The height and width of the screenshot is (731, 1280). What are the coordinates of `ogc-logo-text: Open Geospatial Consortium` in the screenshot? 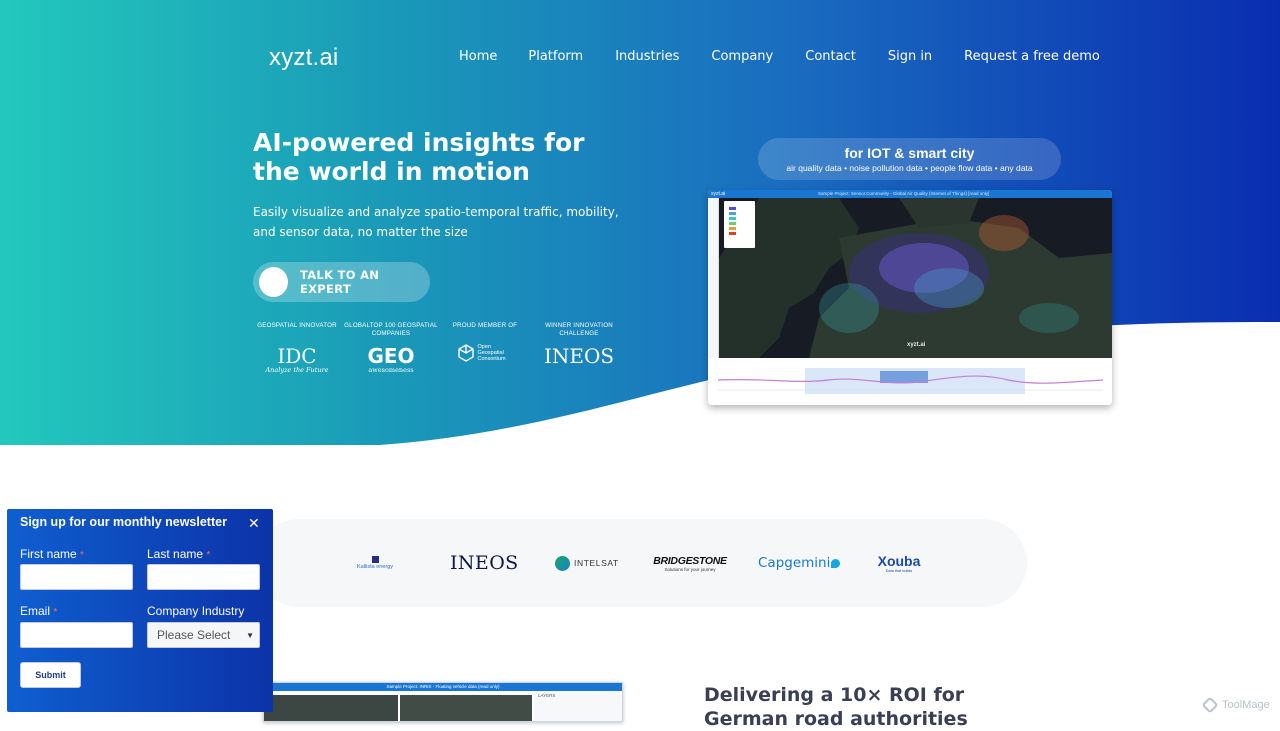 It's located at (491, 353).